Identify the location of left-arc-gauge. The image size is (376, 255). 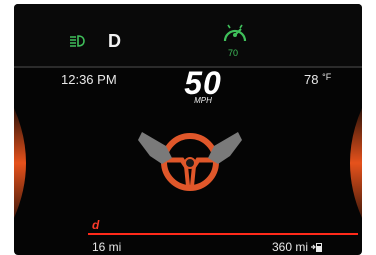
(20, 163).